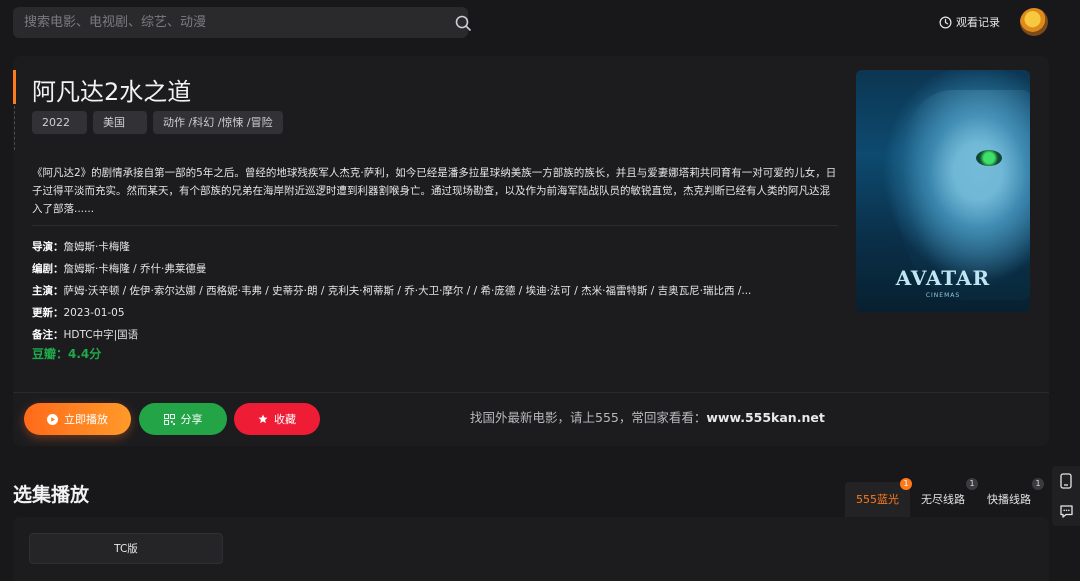  I want to click on play-button: 立即播放, so click(77, 419).